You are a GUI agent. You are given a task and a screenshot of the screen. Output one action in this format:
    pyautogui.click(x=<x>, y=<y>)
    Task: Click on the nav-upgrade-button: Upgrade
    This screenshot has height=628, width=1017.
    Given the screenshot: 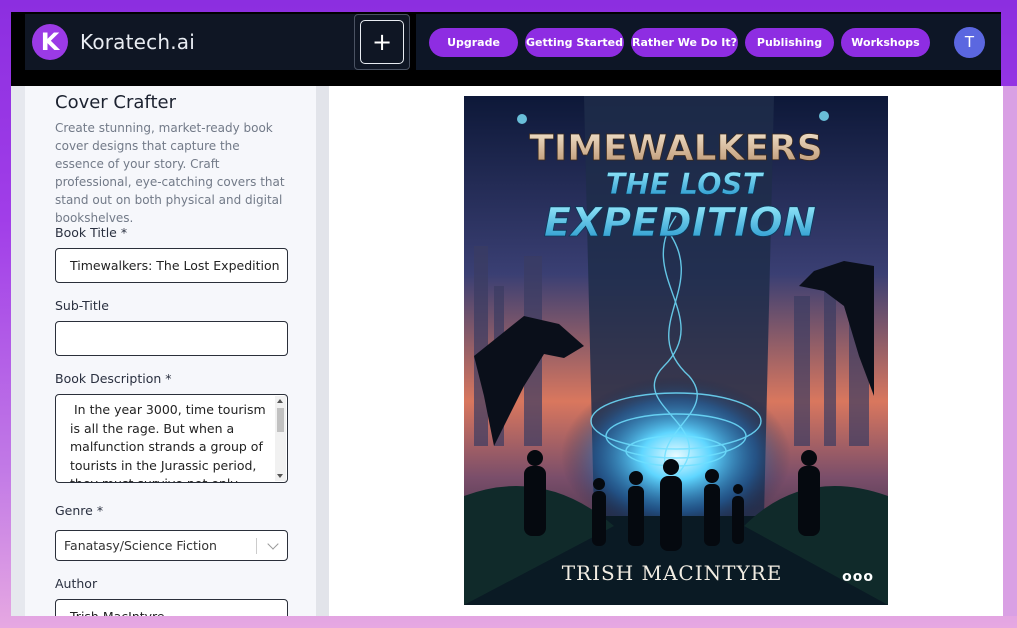 What is the action you would take?
    pyautogui.click(x=473, y=42)
    